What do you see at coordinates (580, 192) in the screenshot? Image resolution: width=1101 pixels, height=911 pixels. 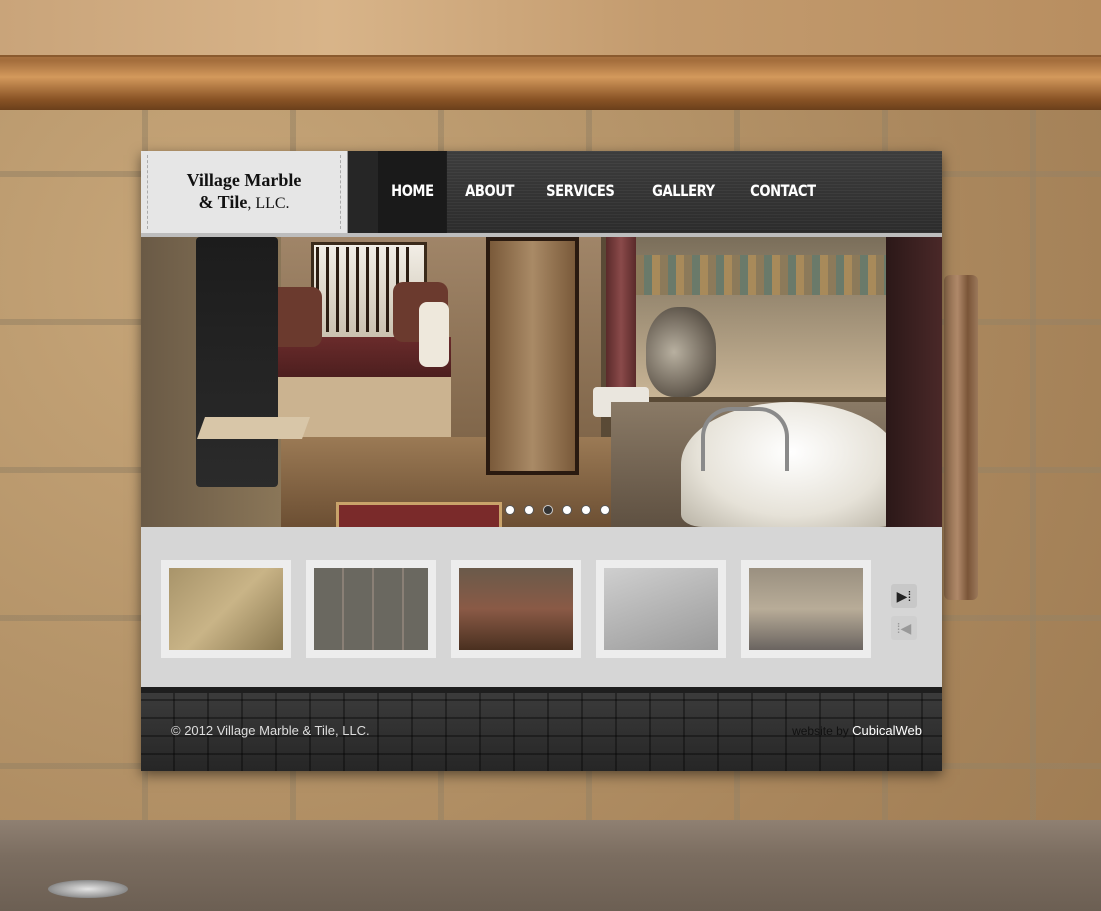 I see `nav-item-services: SERVICES` at bounding box center [580, 192].